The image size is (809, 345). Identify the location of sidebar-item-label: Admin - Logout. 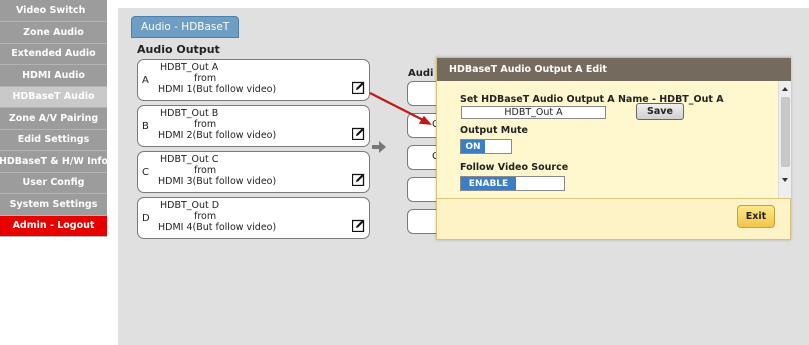
(53, 226).